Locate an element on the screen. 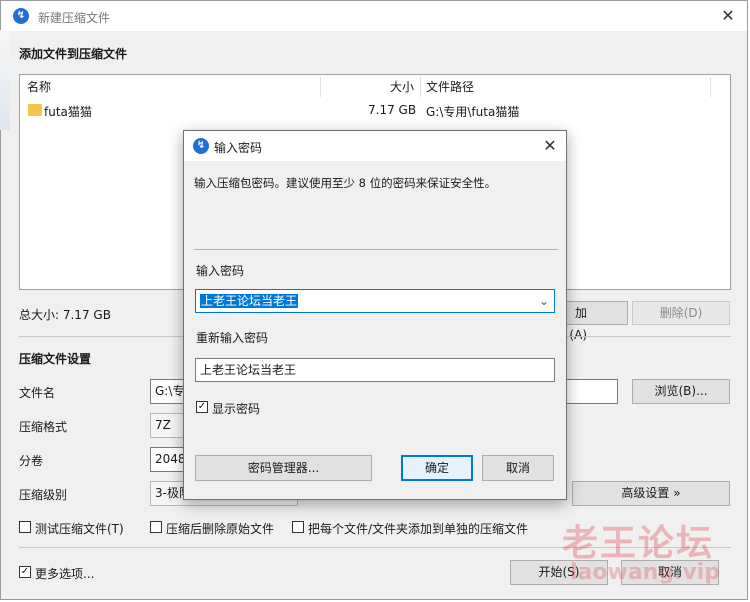 This screenshot has height=602, width=750. settings-heading: 压缩文件设置 is located at coordinates (55, 359).